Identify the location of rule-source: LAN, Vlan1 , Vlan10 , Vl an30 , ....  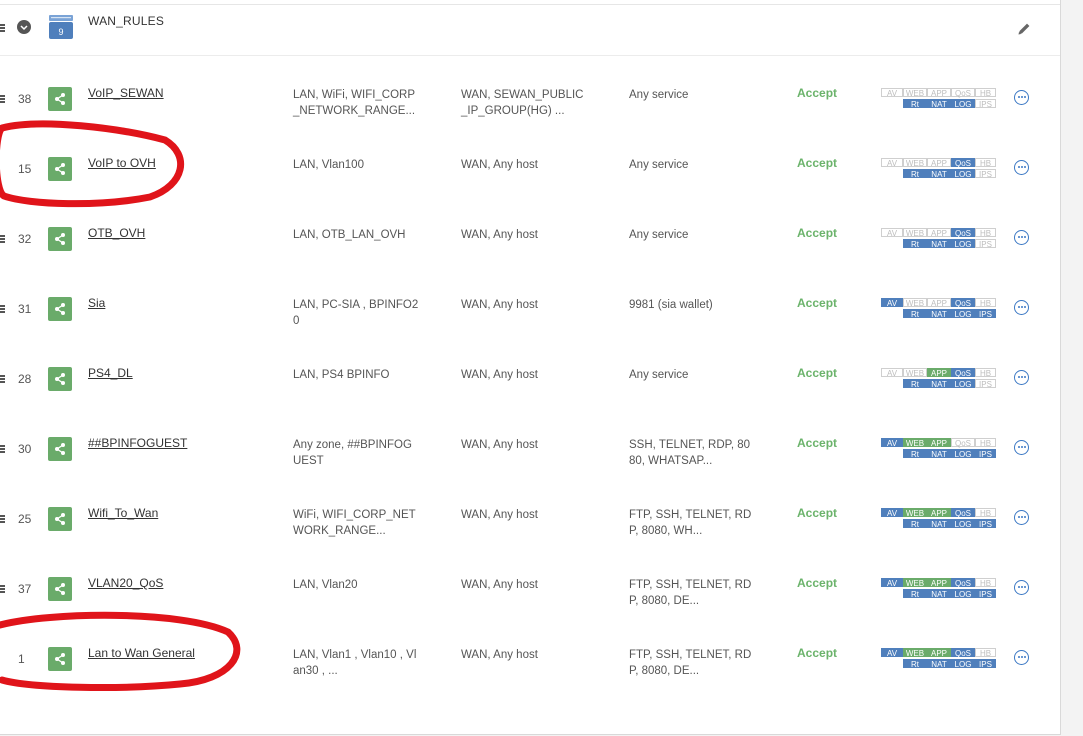
(355, 663).